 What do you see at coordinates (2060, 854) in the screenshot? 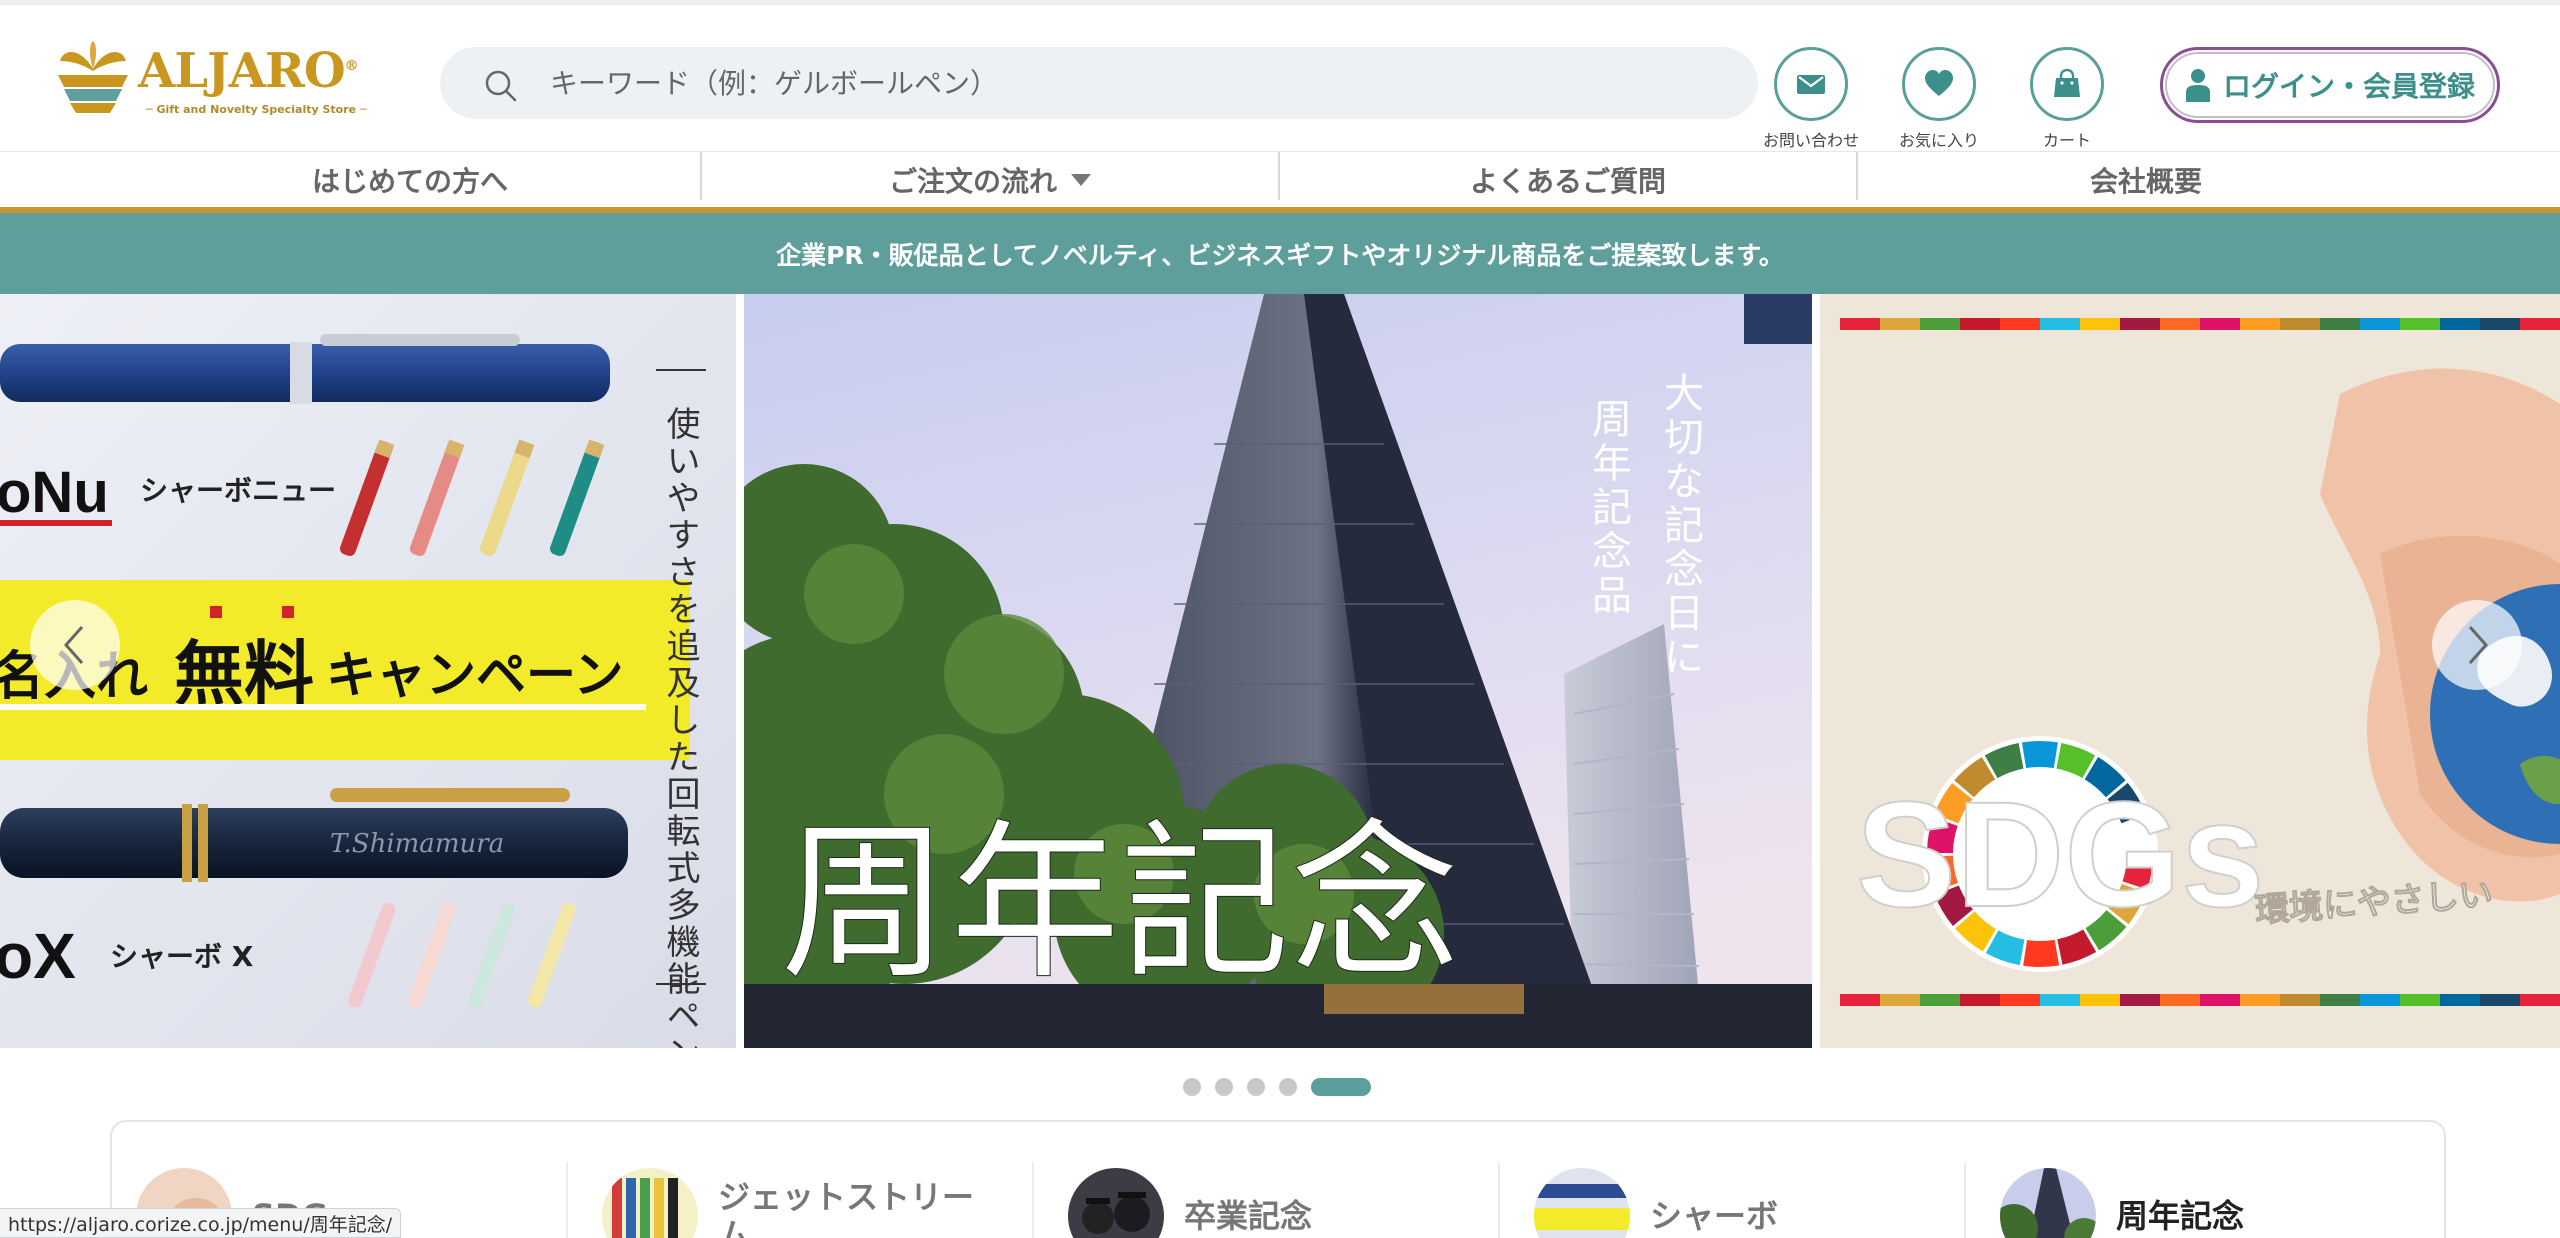
I see `slide-sdgs-title: SDGs` at bounding box center [2060, 854].